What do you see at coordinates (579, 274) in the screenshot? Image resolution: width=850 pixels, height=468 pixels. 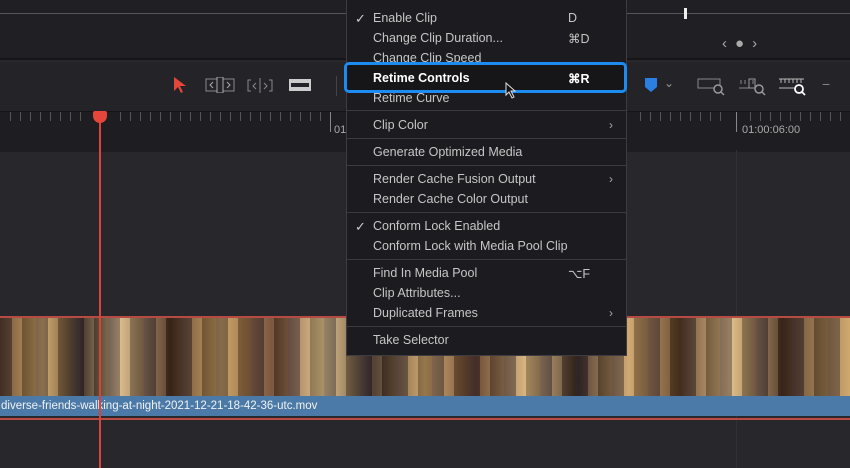 I see `shortcut: ⌥F` at bounding box center [579, 274].